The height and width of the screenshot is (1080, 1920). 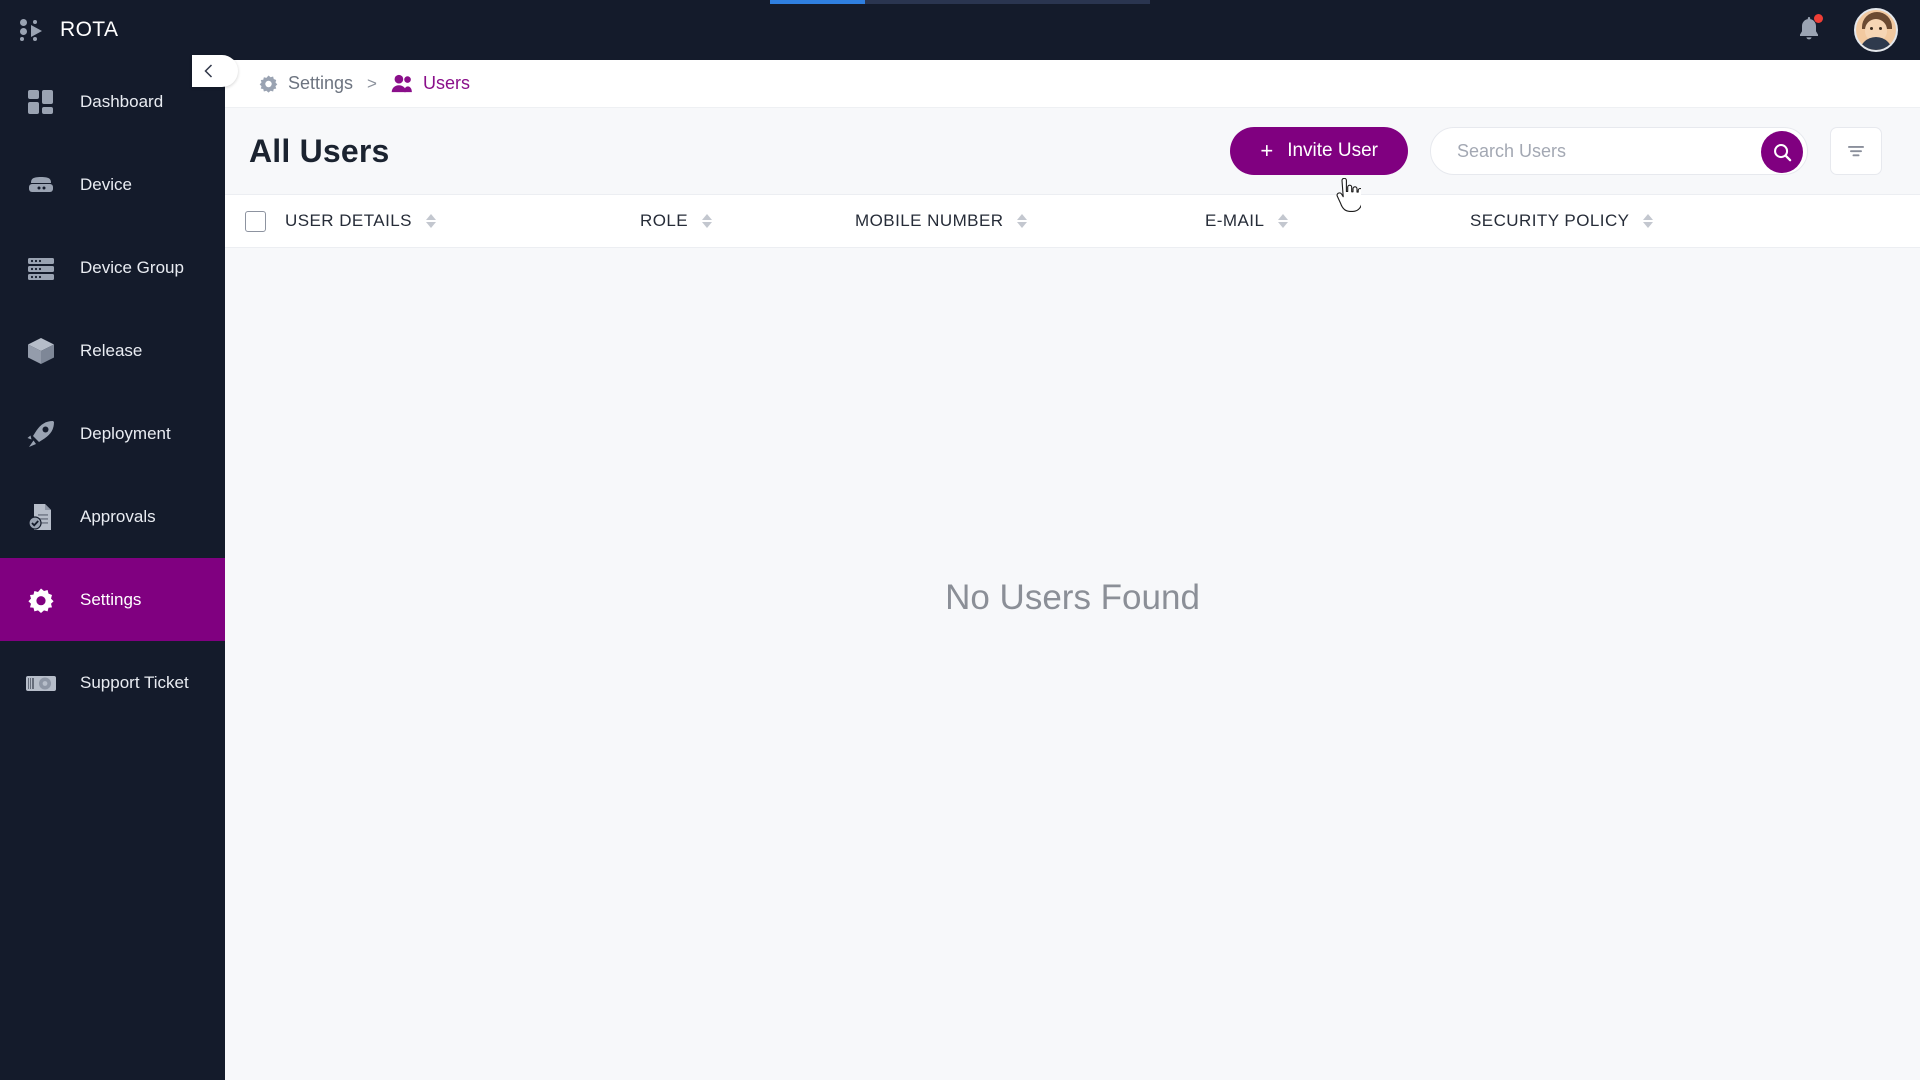 What do you see at coordinates (1809, 30) in the screenshot?
I see `notification-bell-button` at bounding box center [1809, 30].